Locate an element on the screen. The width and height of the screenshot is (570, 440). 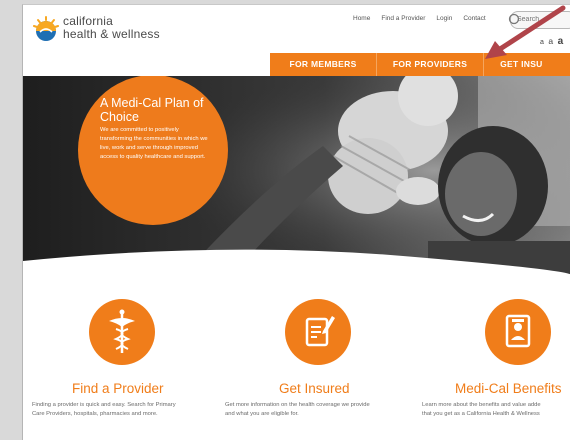
text-size-controls: a a a is located at coordinates (552, 41).